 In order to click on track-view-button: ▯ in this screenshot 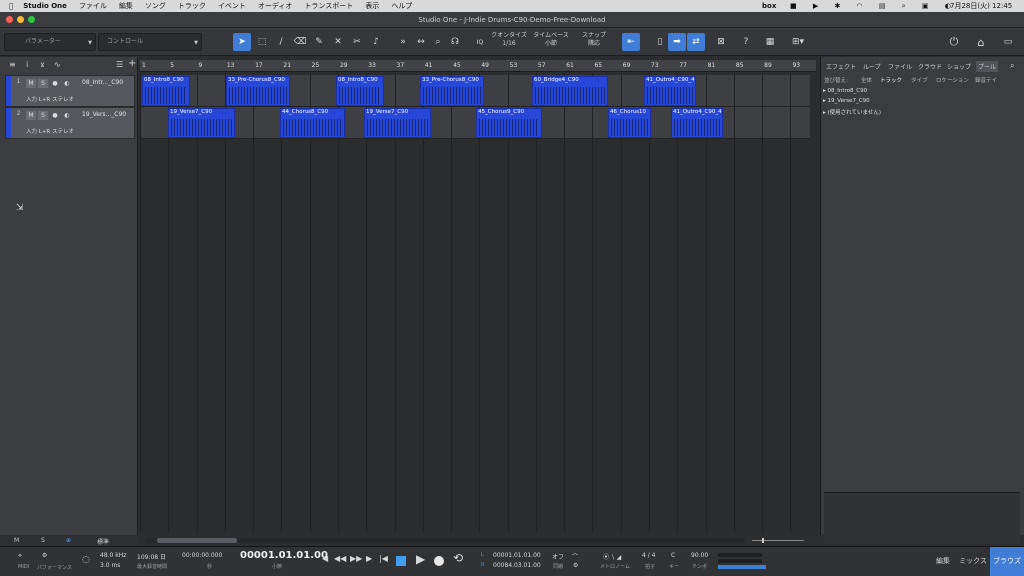, I will do `click(660, 42)`.